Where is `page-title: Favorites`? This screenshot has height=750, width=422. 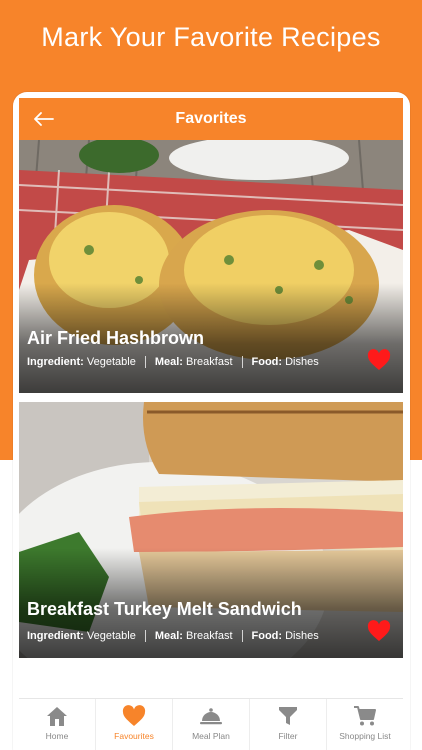
page-title: Favorites is located at coordinates (211, 118).